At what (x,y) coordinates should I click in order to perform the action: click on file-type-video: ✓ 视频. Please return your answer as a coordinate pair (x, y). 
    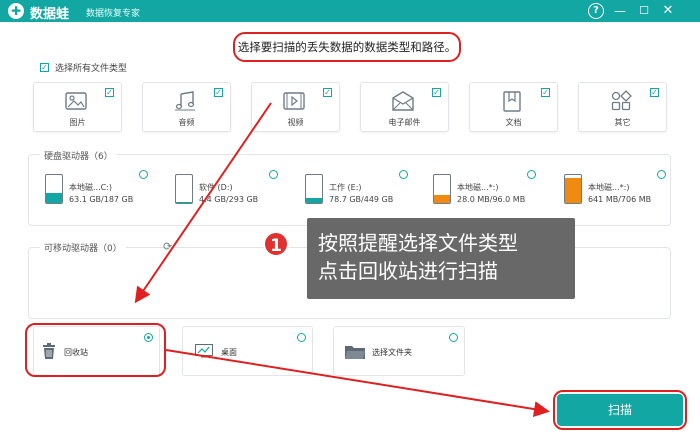
    Looking at the image, I should click on (295, 107).